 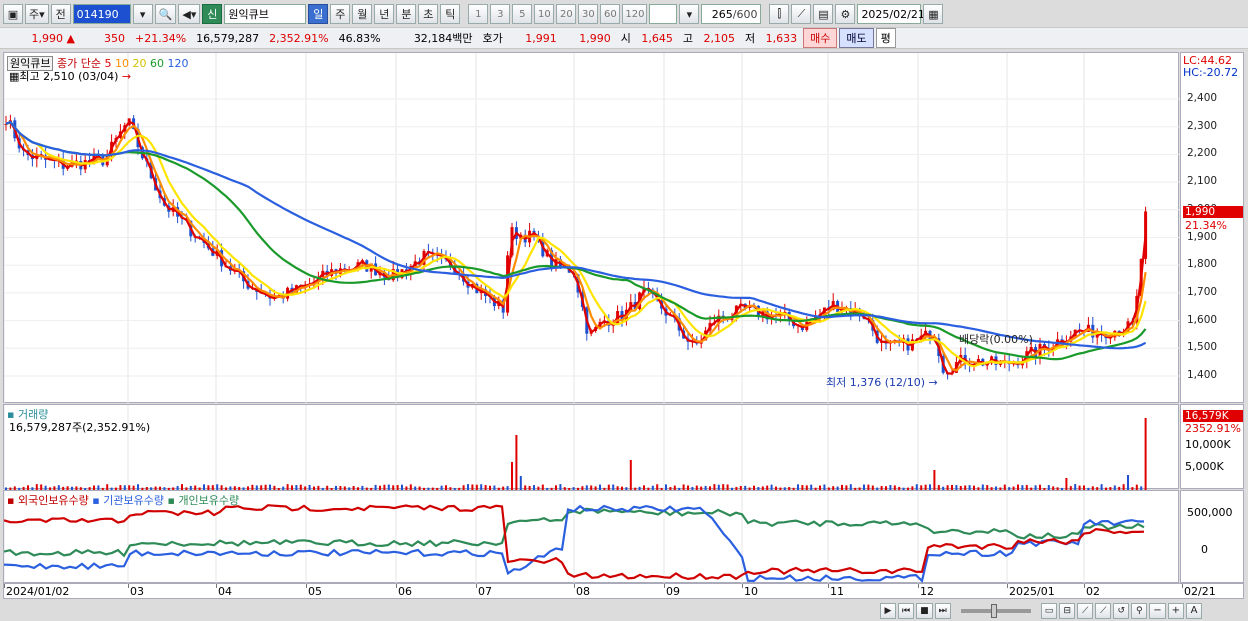 I want to click on period-tick: 틱, so click(x=450, y=14).